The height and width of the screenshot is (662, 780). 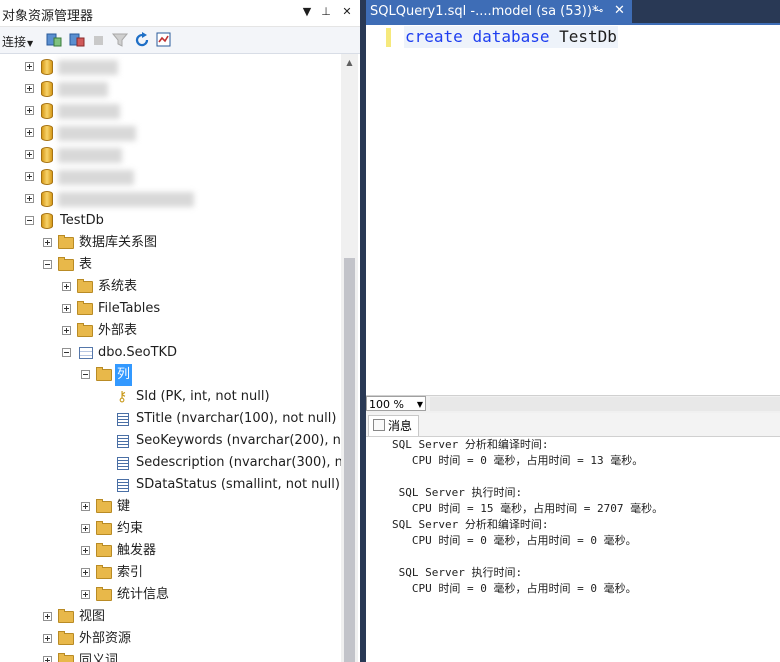 I want to click on tree-node-diagrams: 数据库关系图, so click(x=150, y=243).